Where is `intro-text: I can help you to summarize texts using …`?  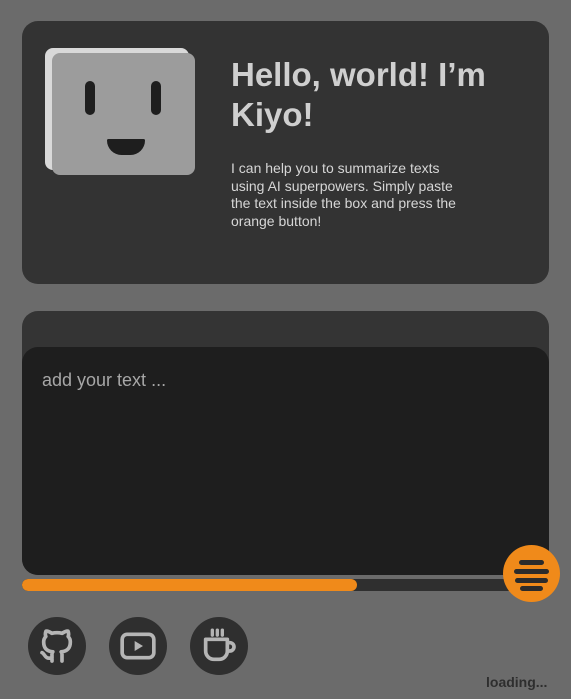 intro-text: I can help you to summarize texts using … is located at coordinates (343, 194).